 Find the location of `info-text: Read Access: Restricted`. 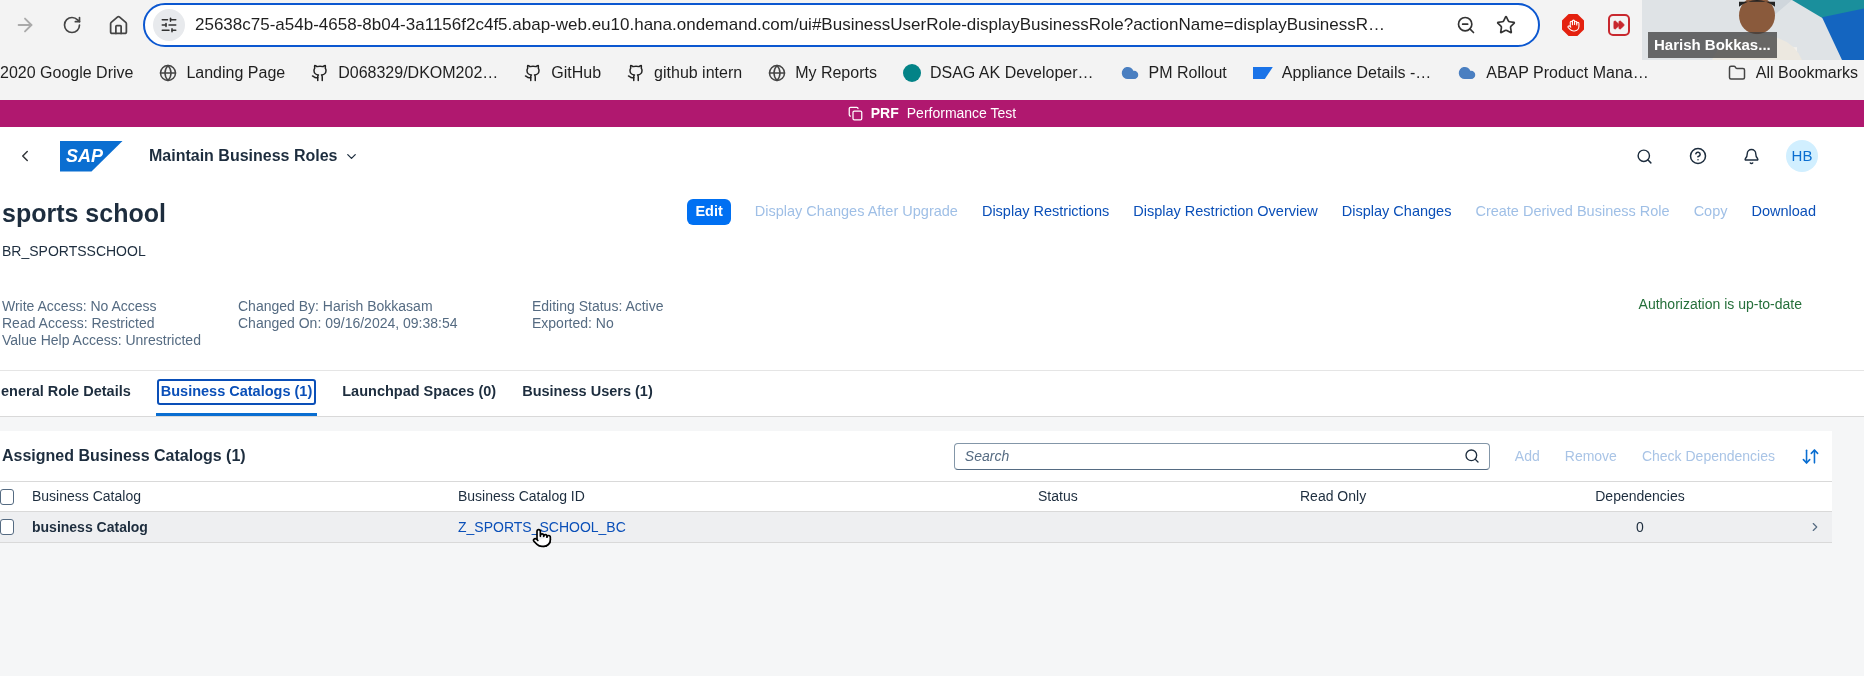

info-text: Read Access: Restricted is located at coordinates (79, 323).